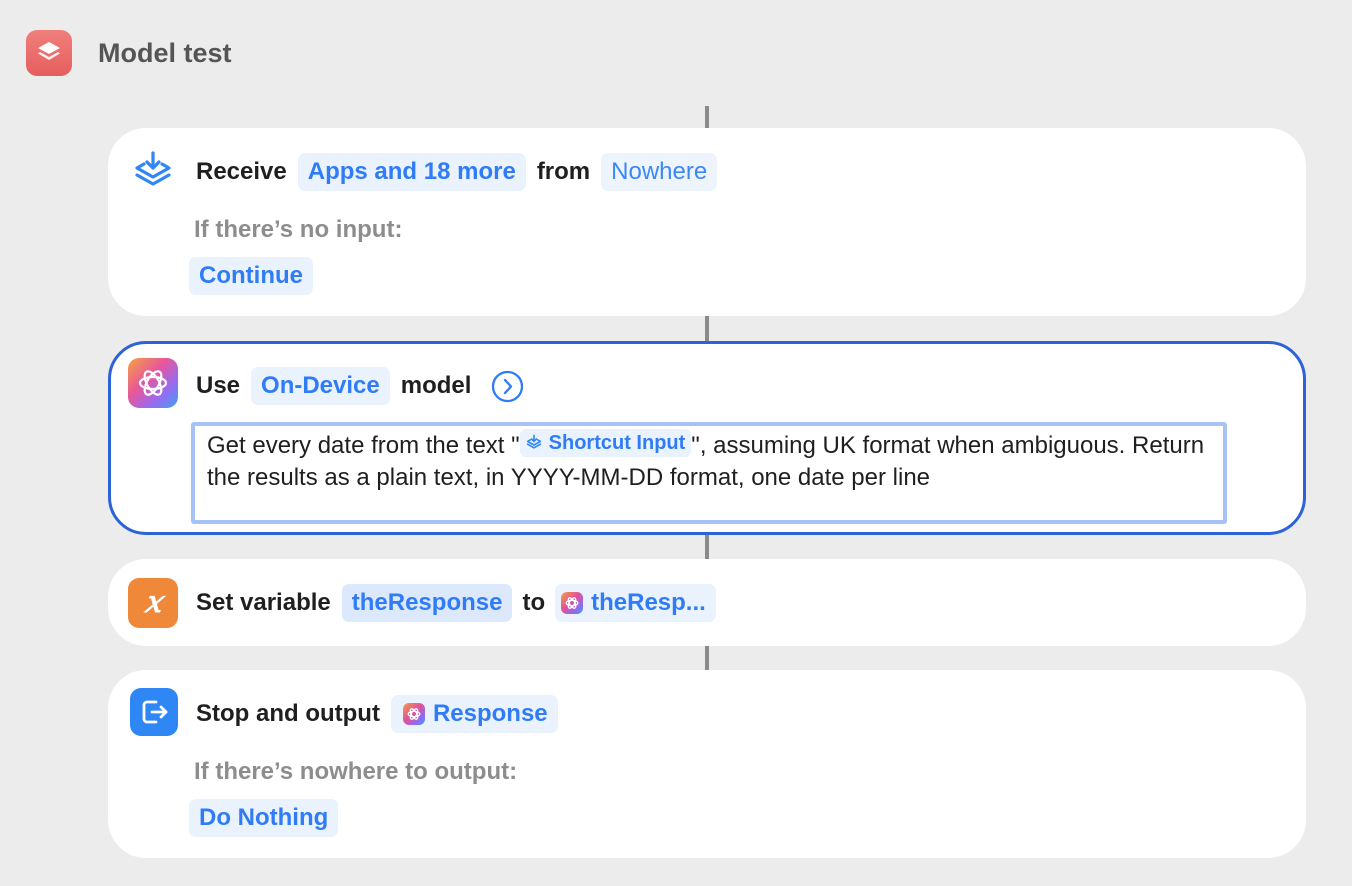 Image resolution: width=1352 pixels, height=886 pixels. Describe the element at coordinates (288, 713) in the screenshot. I see `stop-output-verb: Stop and output` at that location.